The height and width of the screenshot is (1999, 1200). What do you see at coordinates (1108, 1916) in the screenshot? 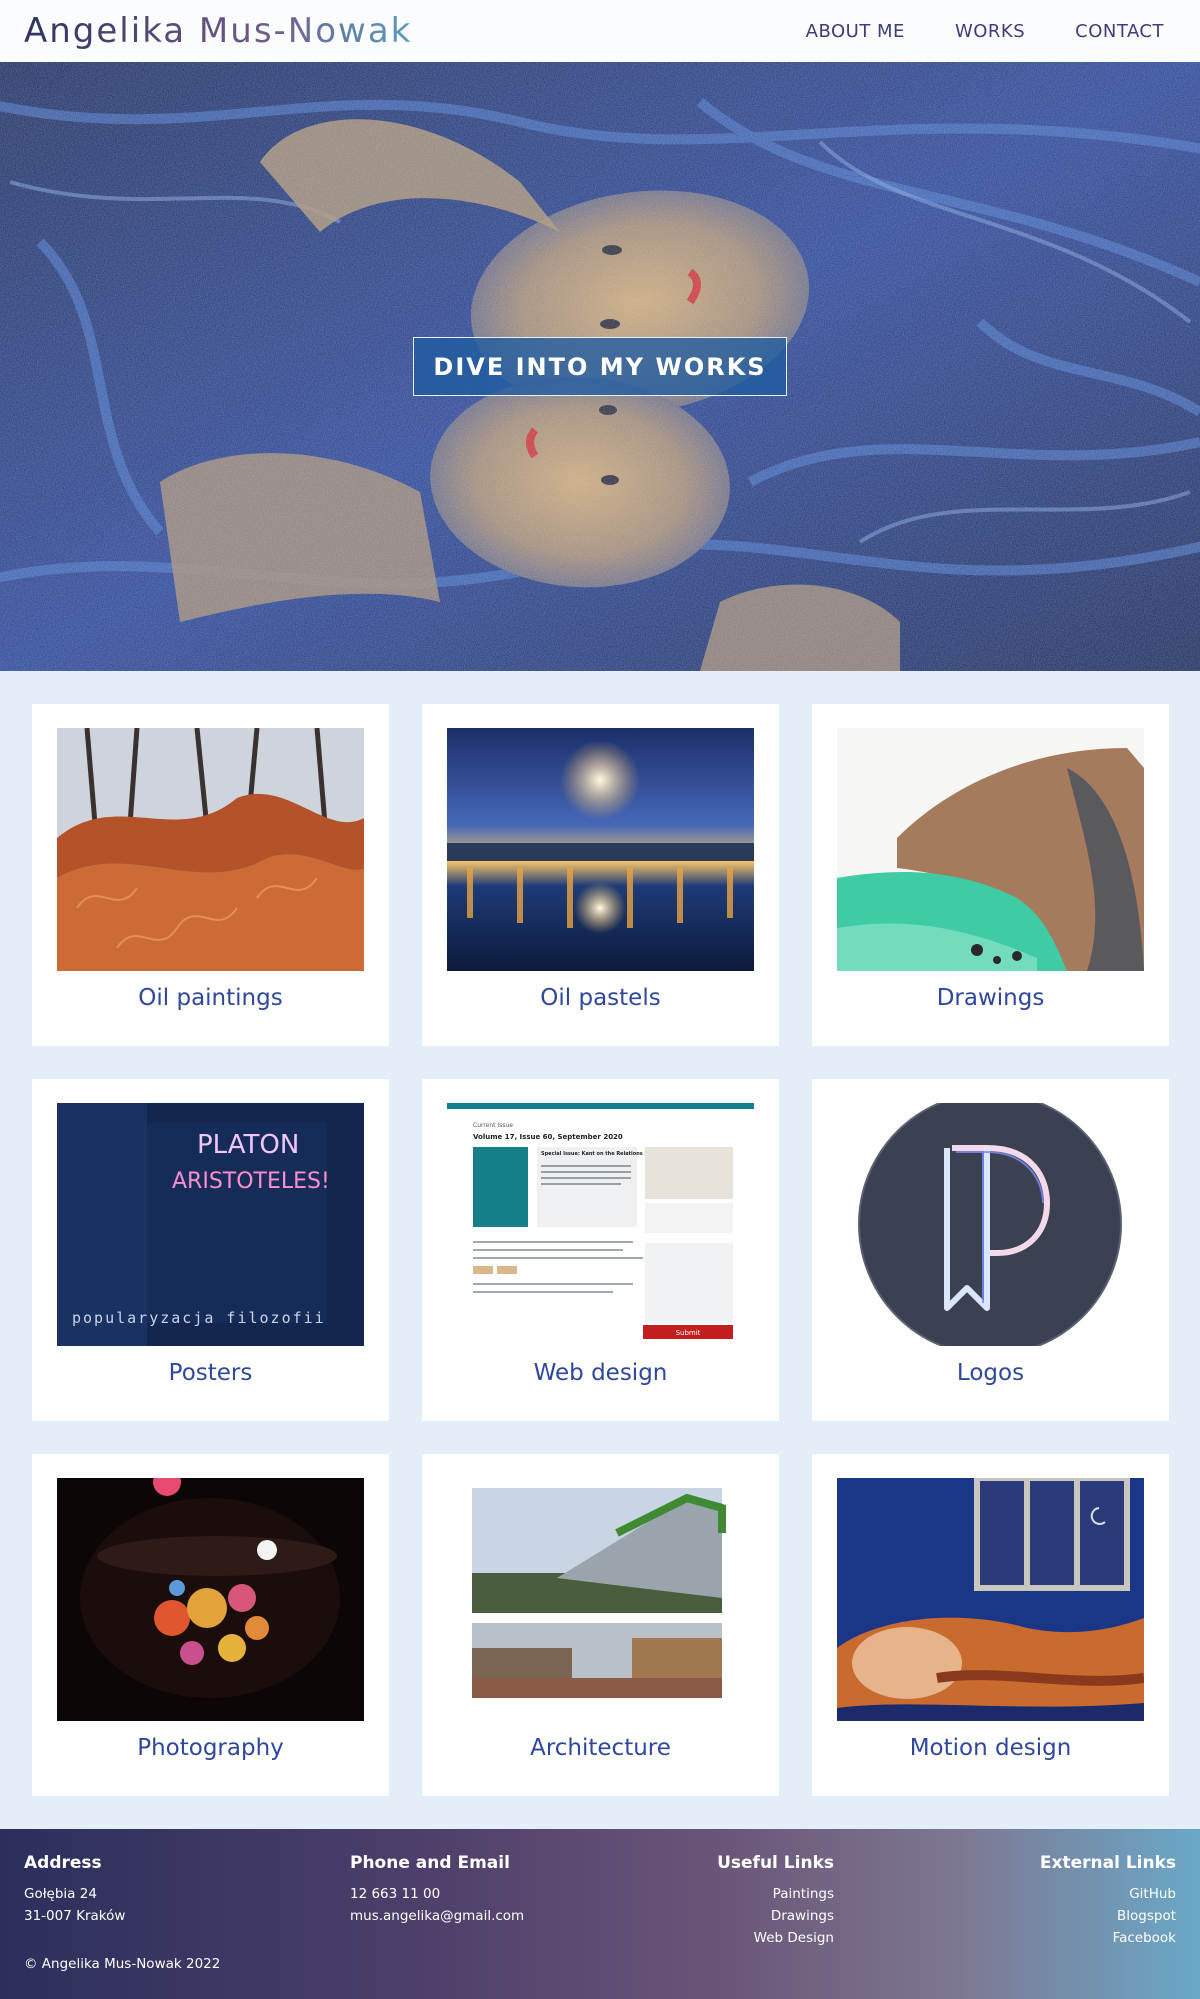
I see `footer-link-blogspot: Blogspot` at bounding box center [1108, 1916].